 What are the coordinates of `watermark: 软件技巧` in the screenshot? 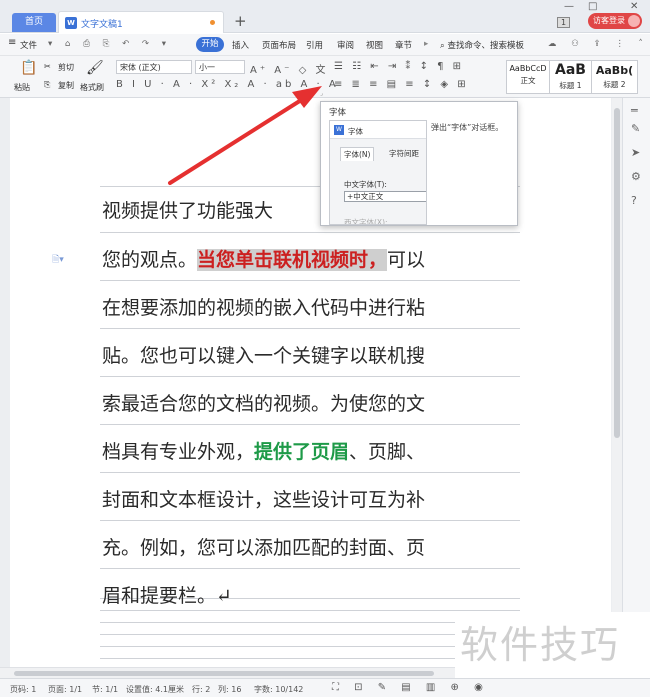 It's located at (552, 645).